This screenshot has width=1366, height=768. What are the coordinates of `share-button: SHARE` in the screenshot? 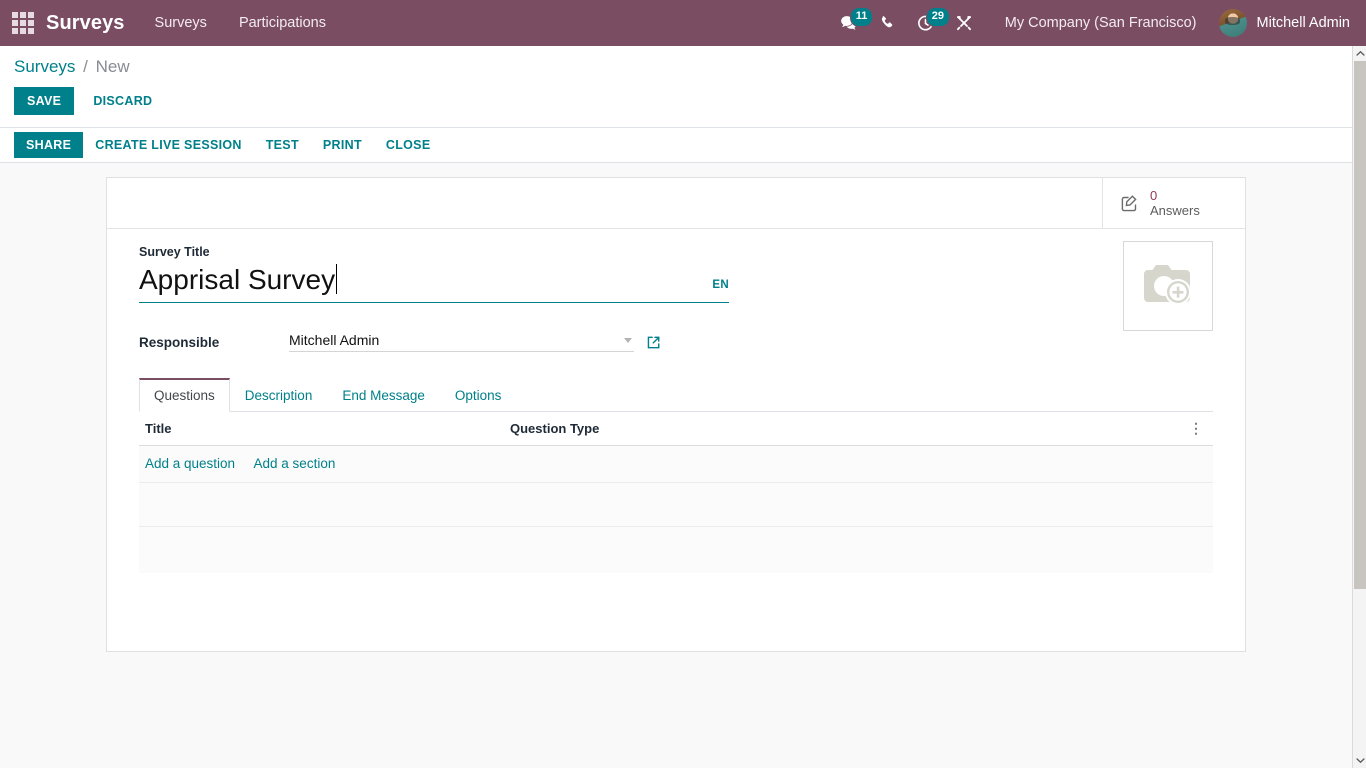 It's located at (49, 145).